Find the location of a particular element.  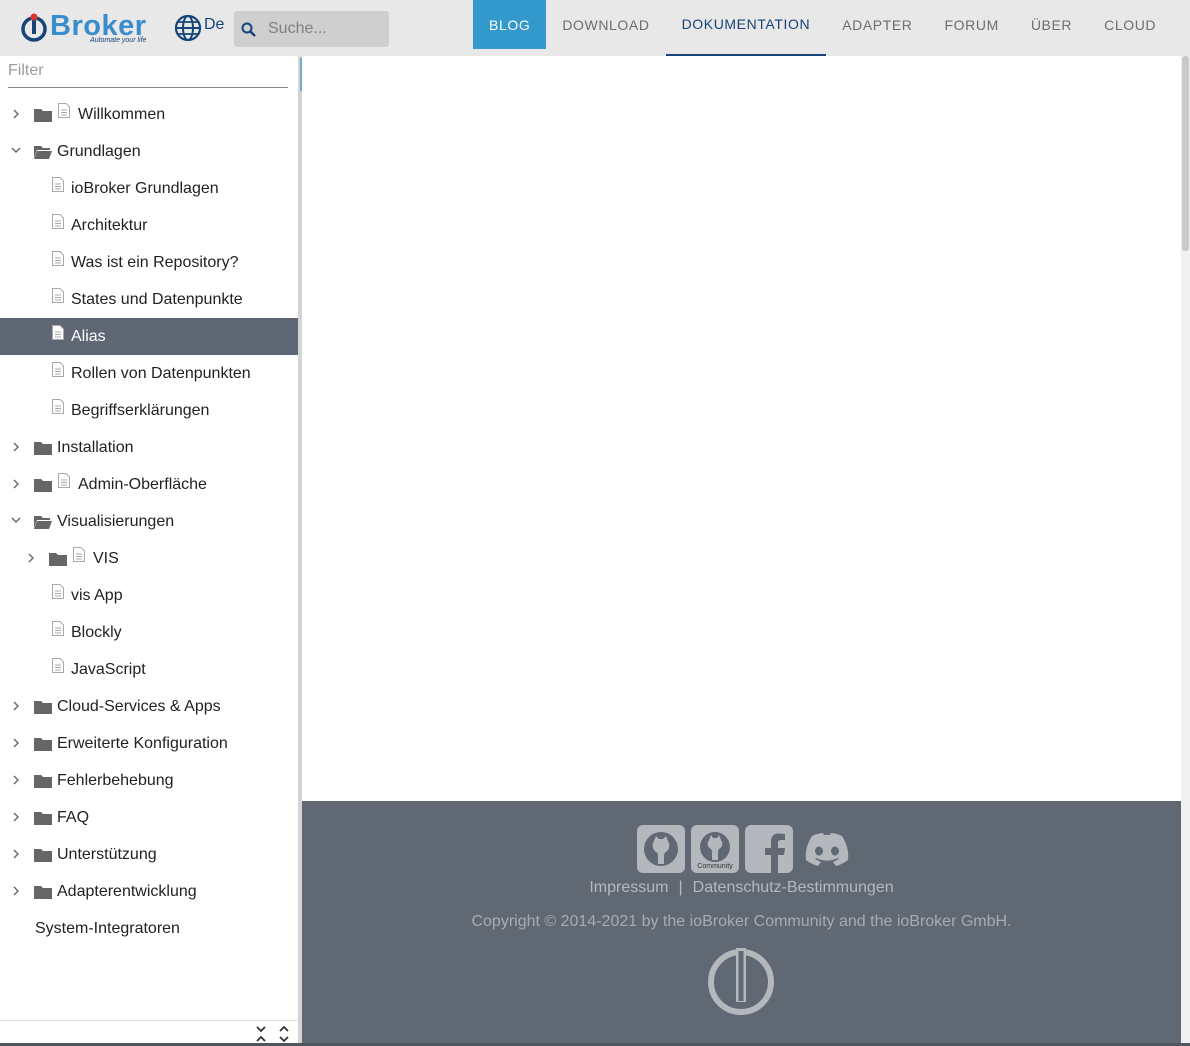

github-community-link: Community is located at coordinates (715, 849).